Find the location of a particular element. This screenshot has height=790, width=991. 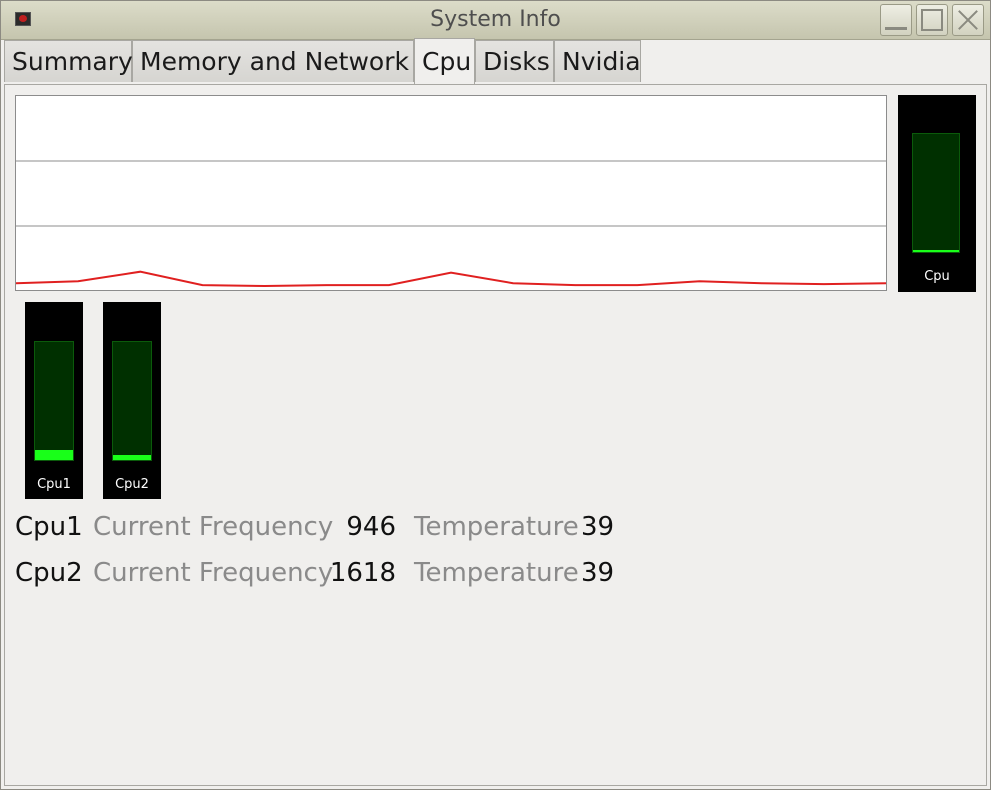

cpu1-meter-trough is located at coordinates (54, 401).